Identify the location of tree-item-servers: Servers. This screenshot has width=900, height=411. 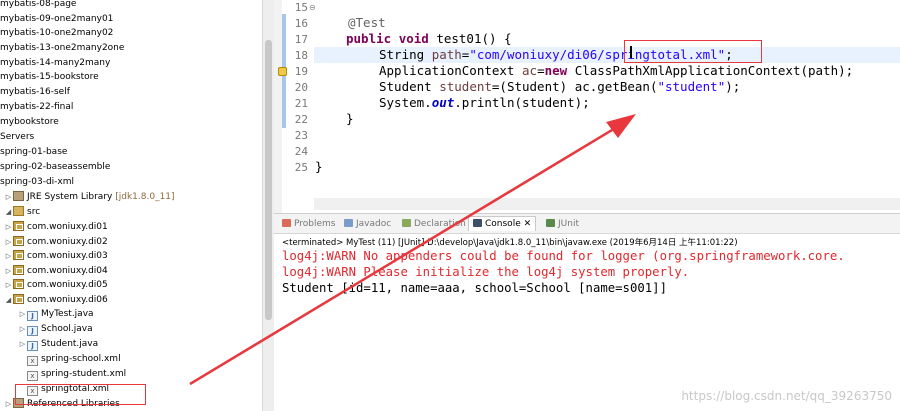
(17, 137).